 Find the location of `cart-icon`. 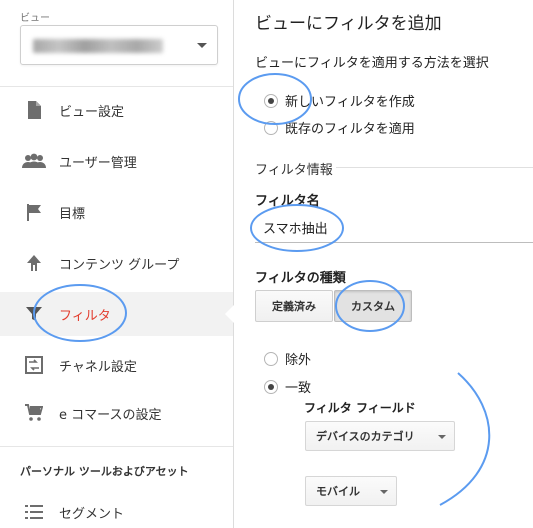

cart-icon is located at coordinates (34, 413).